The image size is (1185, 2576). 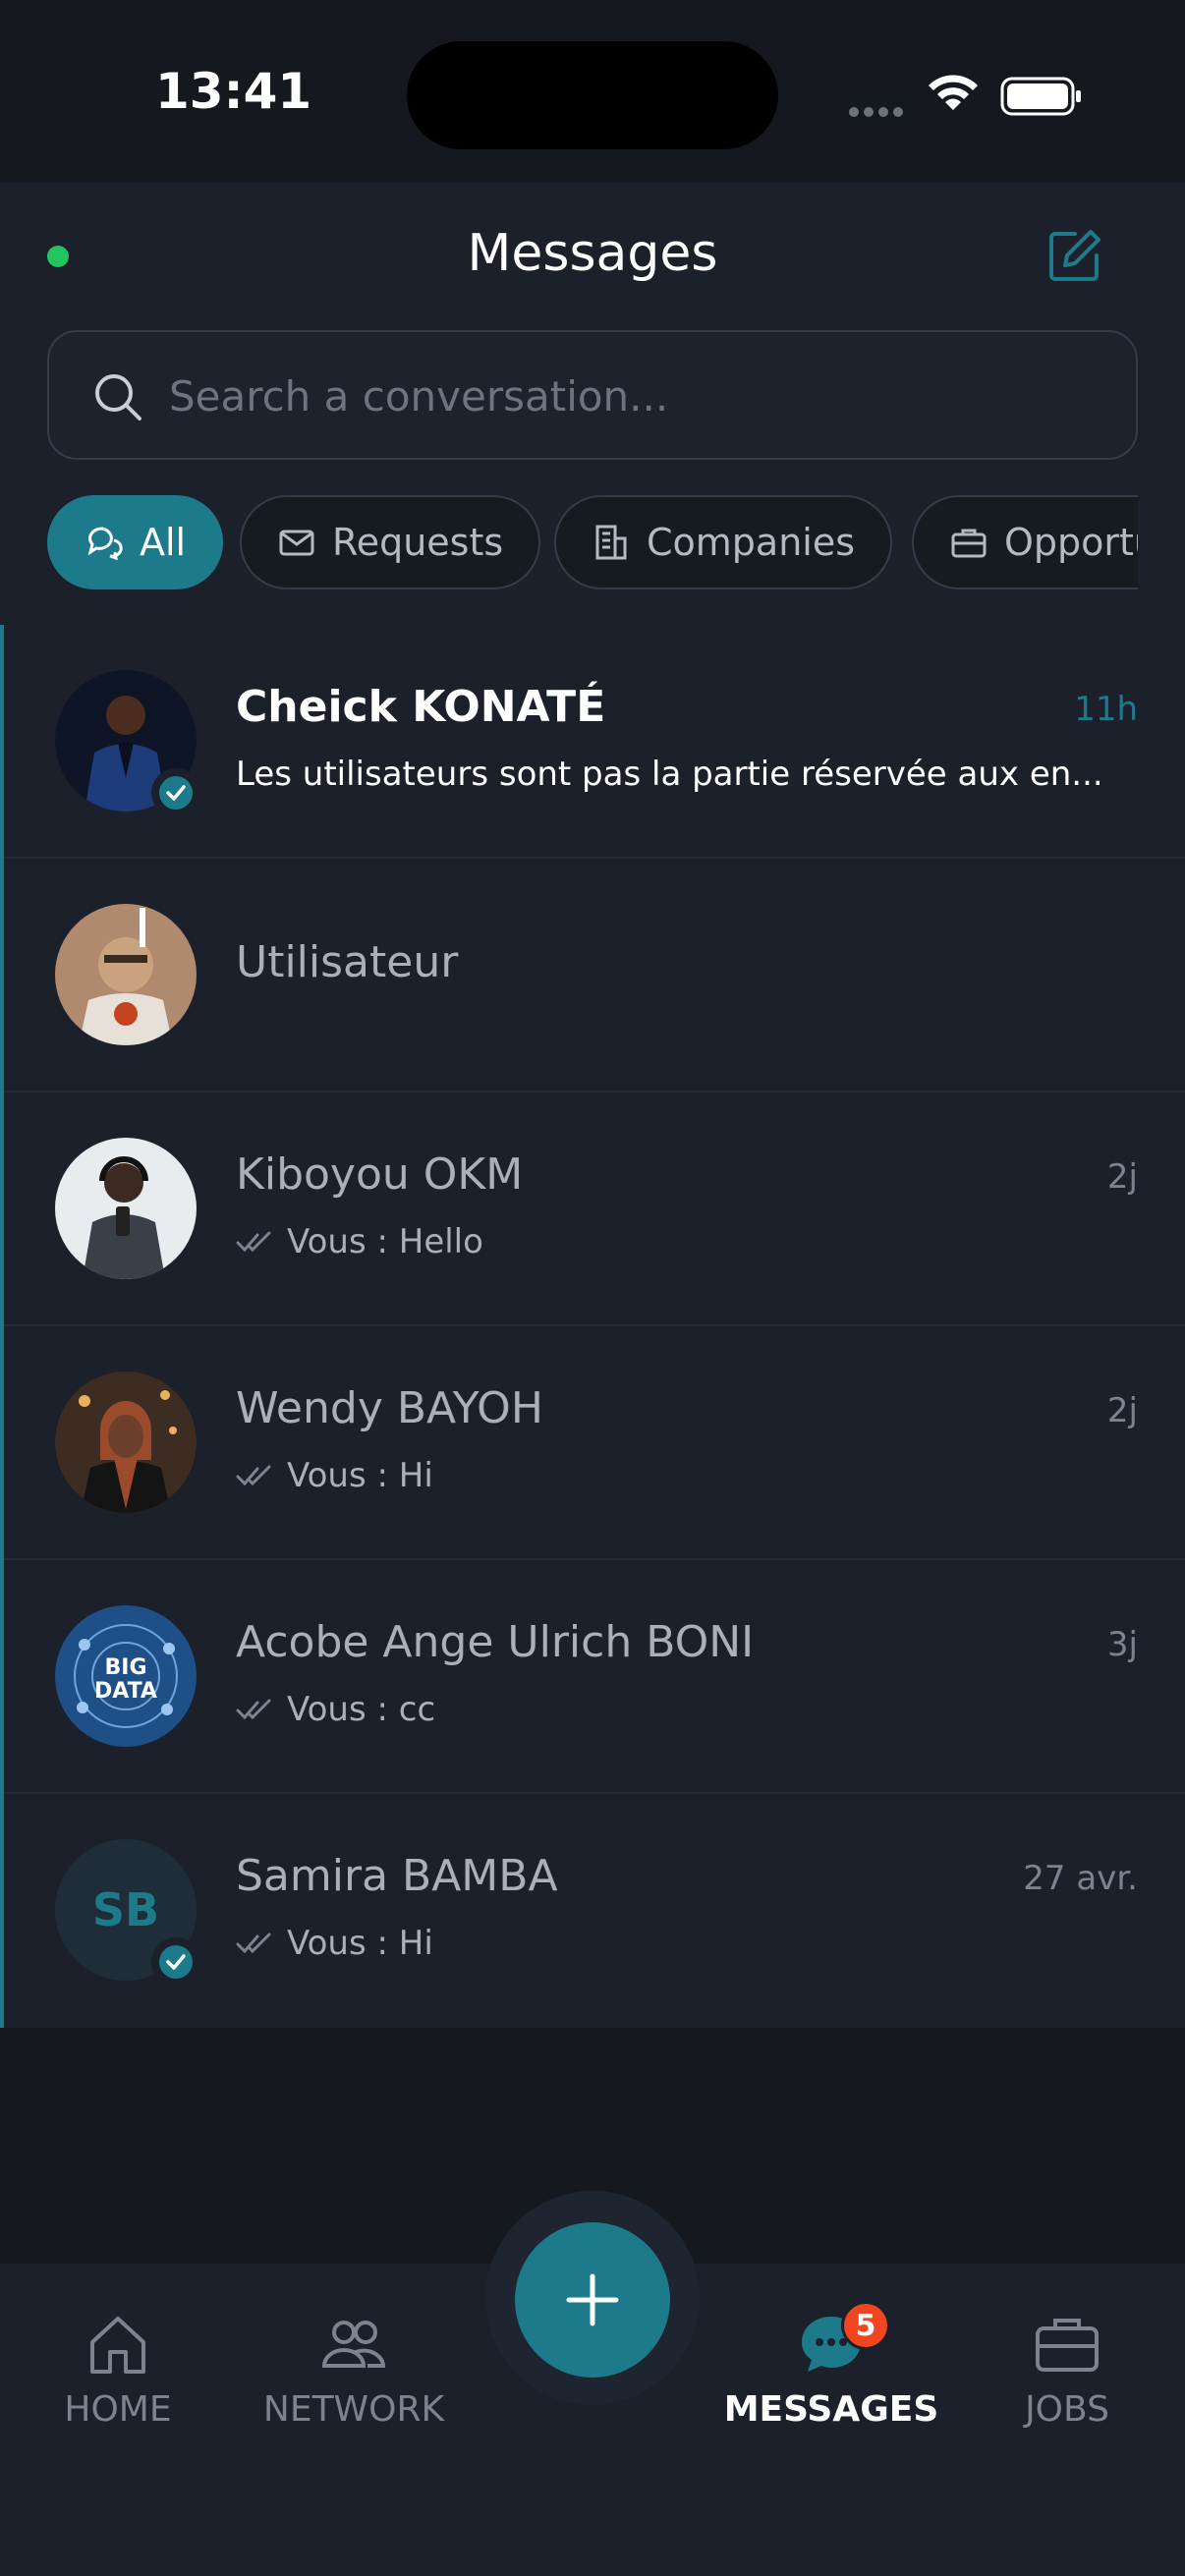 I want to click on envelope-icon, so click(x=296, y=543).